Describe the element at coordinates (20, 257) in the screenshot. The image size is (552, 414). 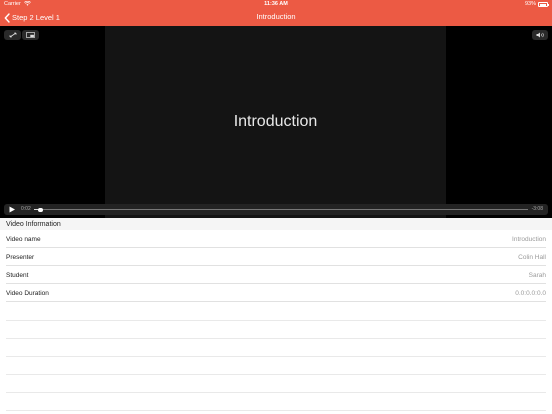
I see `info-label: Presenter` at that location.